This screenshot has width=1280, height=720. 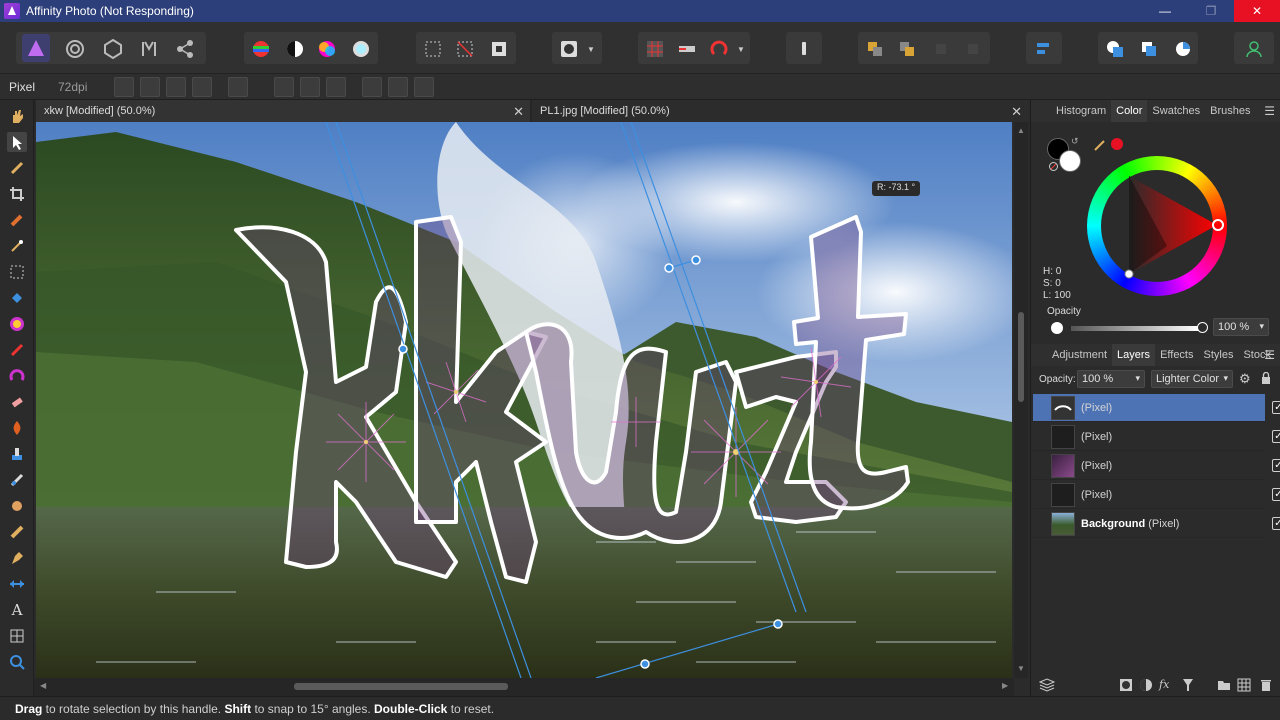 I want to click on move-forward-one-icon, so click(x=941, y=49).